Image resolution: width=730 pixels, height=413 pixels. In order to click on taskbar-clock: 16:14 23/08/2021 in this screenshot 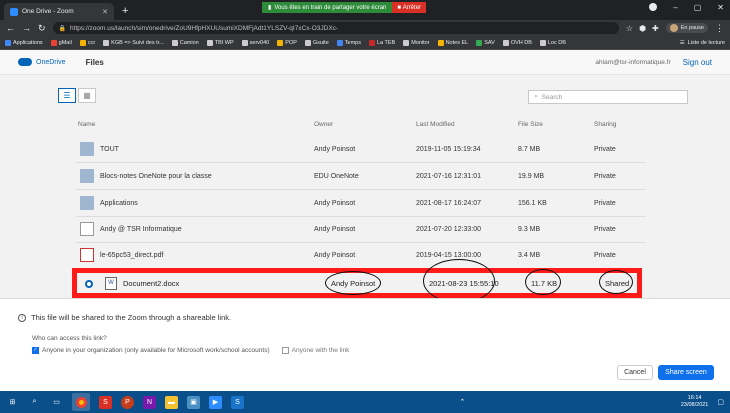, I will do `click(695, 402)`.